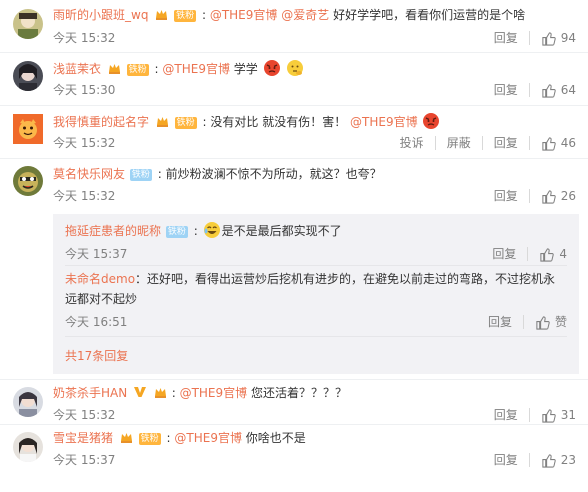  What do you see at coordinates (568, 460) in the screenshot?
I see `like-count: 23` at bounding box center [568, 460].